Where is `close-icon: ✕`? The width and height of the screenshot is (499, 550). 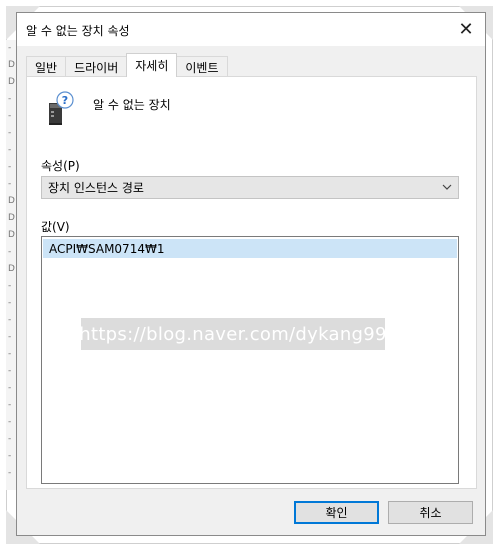
close-icon: ✕ is located at coordinates (466, 29).